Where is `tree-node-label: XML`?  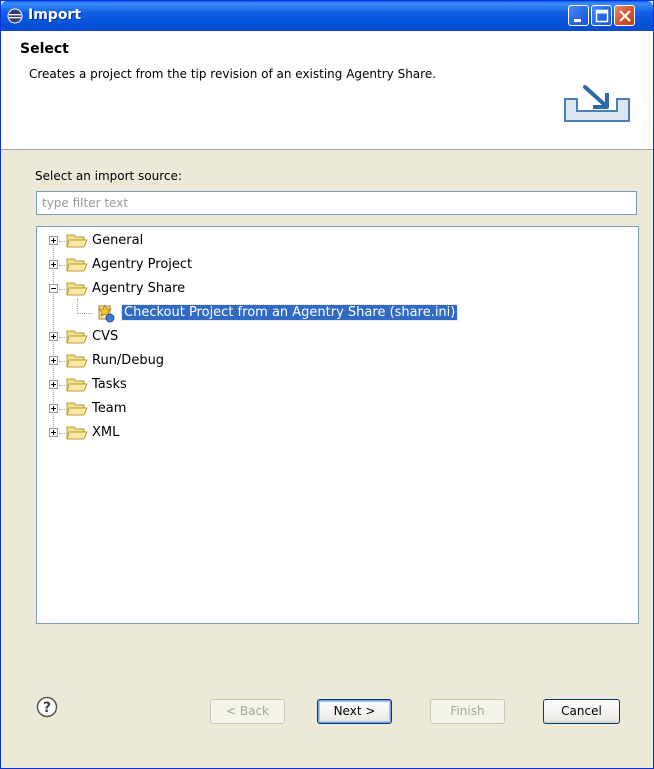 tree-node-label: XML is located at coordinates (106, 432).